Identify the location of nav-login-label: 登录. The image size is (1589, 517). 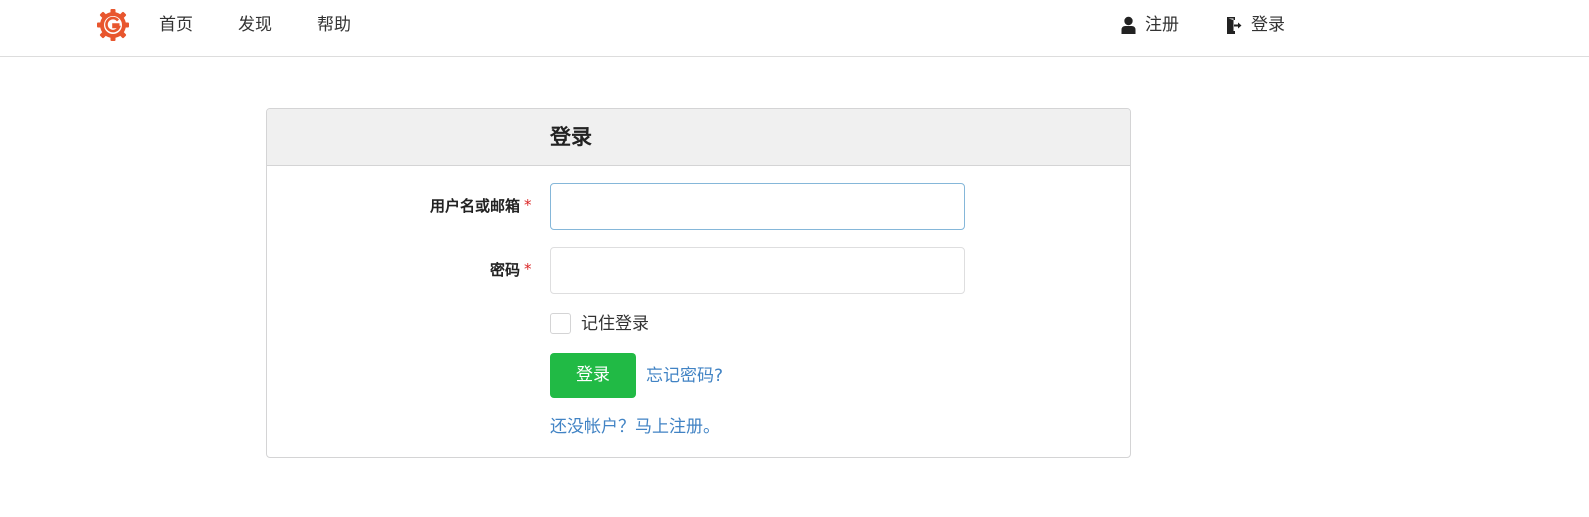
(1268, 25).